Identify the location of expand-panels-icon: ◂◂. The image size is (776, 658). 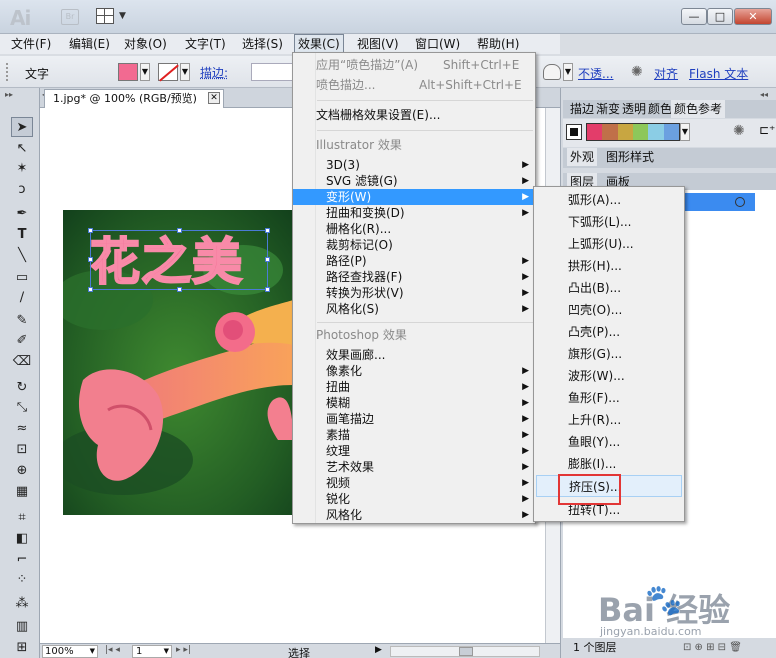
(764, 94).